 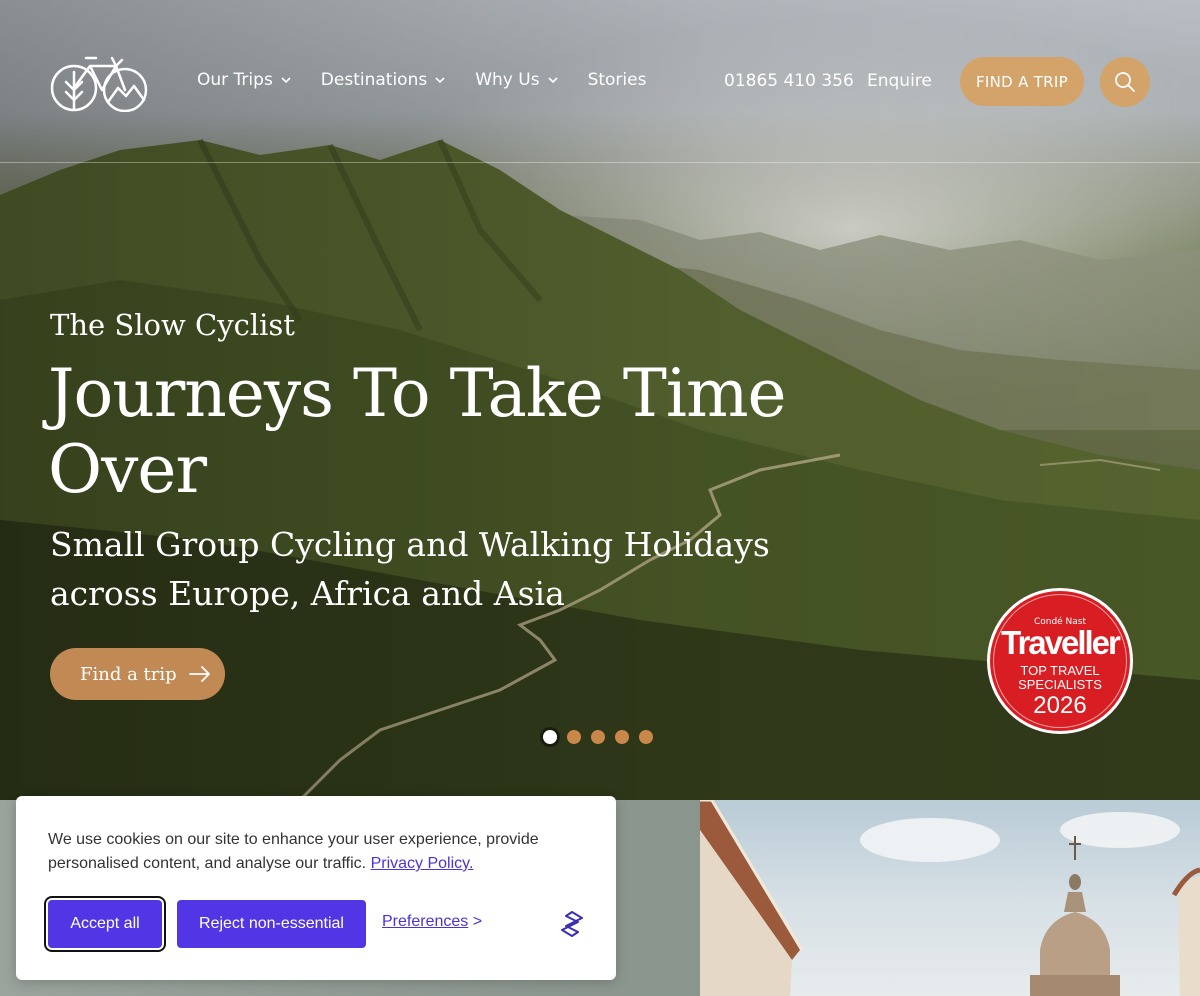 I want to click on nav-label: Stories, so click(x=617, y=80).